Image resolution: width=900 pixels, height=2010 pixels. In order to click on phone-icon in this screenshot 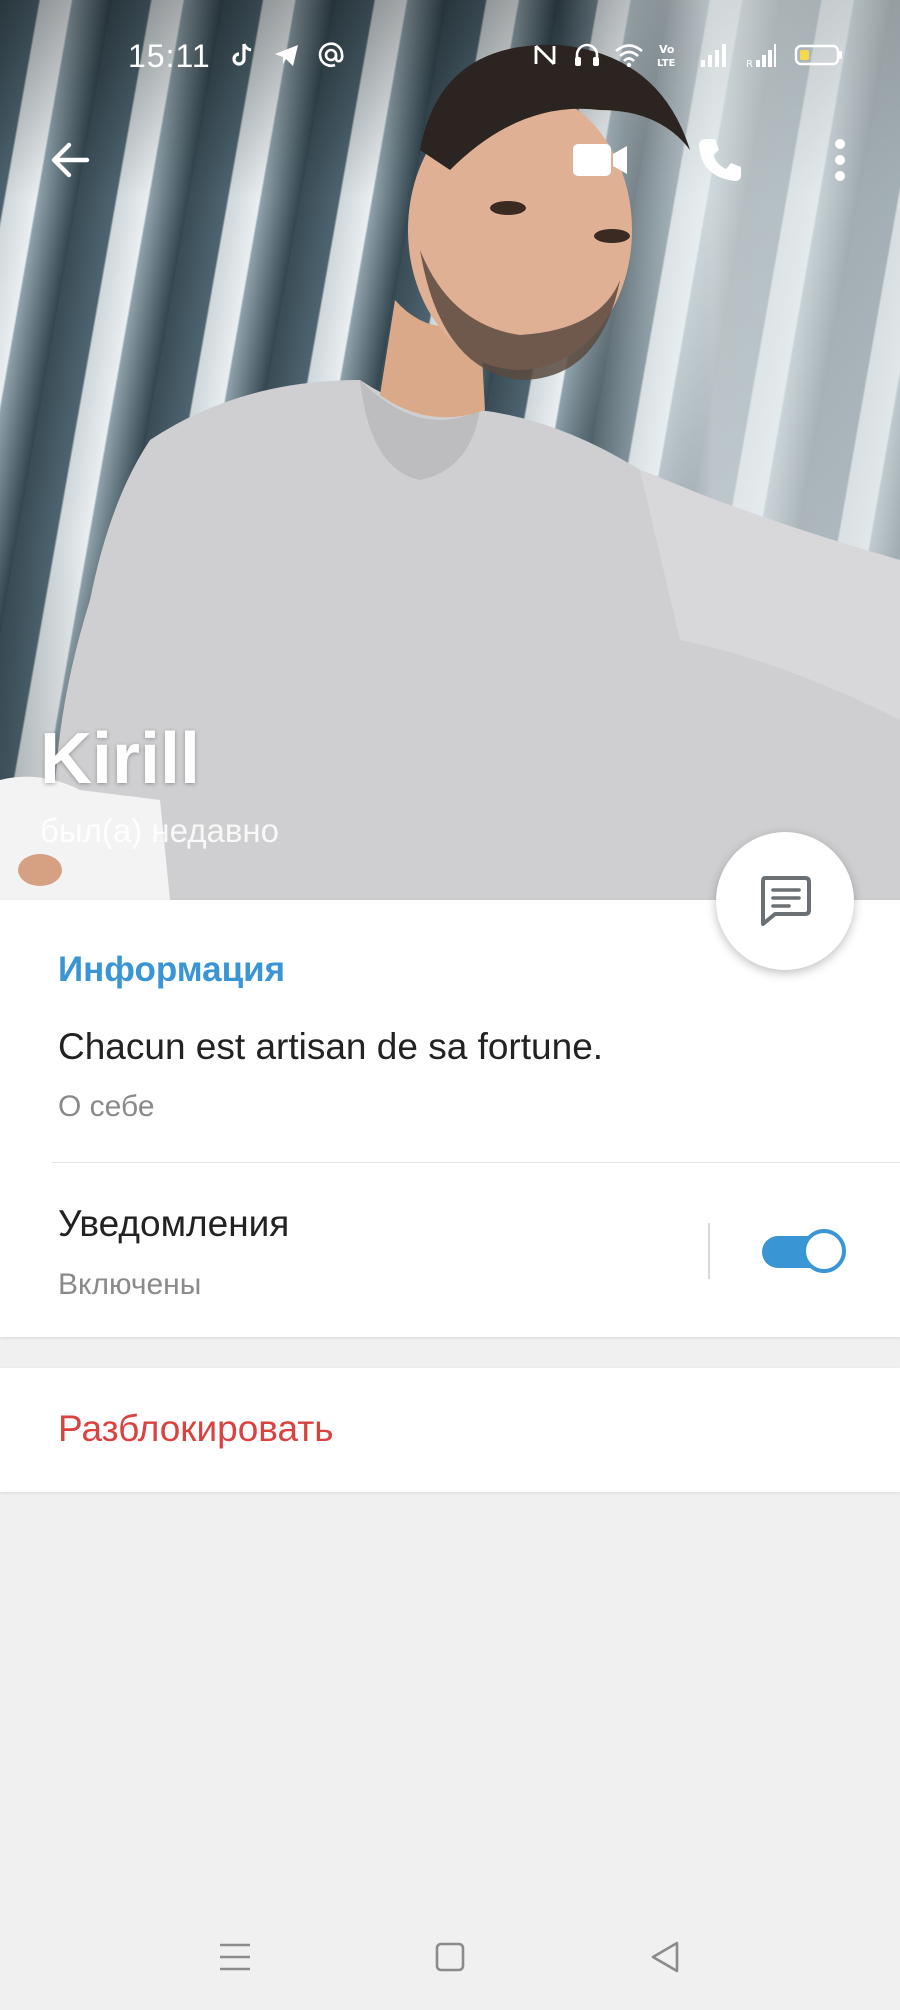, I will do `click(720, 160)`.